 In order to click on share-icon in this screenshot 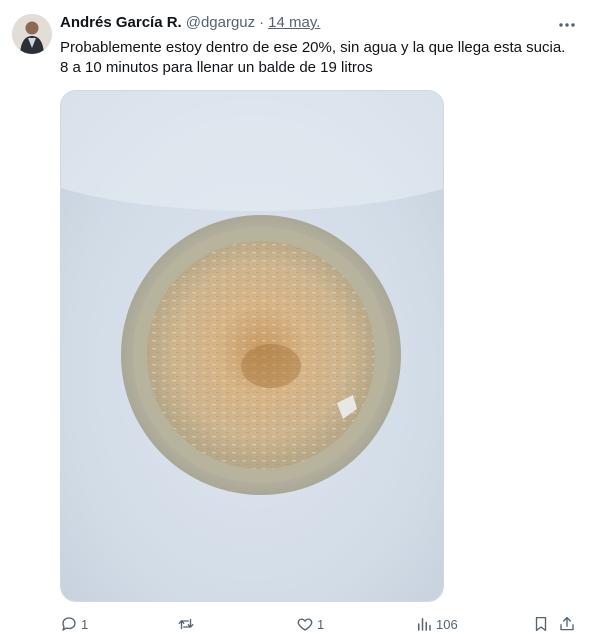, I will do `click(567, 623)`.